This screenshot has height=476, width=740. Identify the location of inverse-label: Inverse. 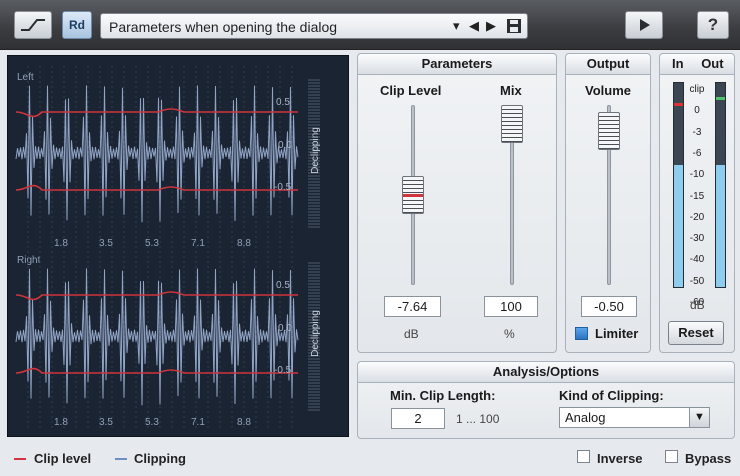
(620, 458).